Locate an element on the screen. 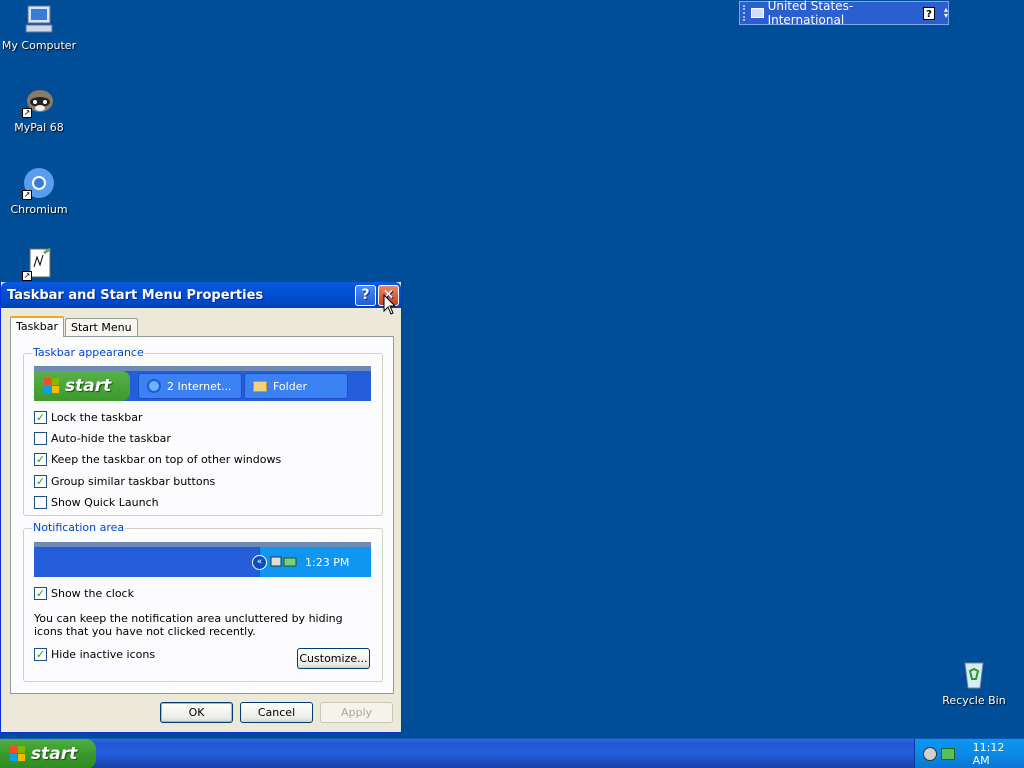  option-group-similar: ✓ Group similar taskbar buttons is located at coordinates (124, 481).